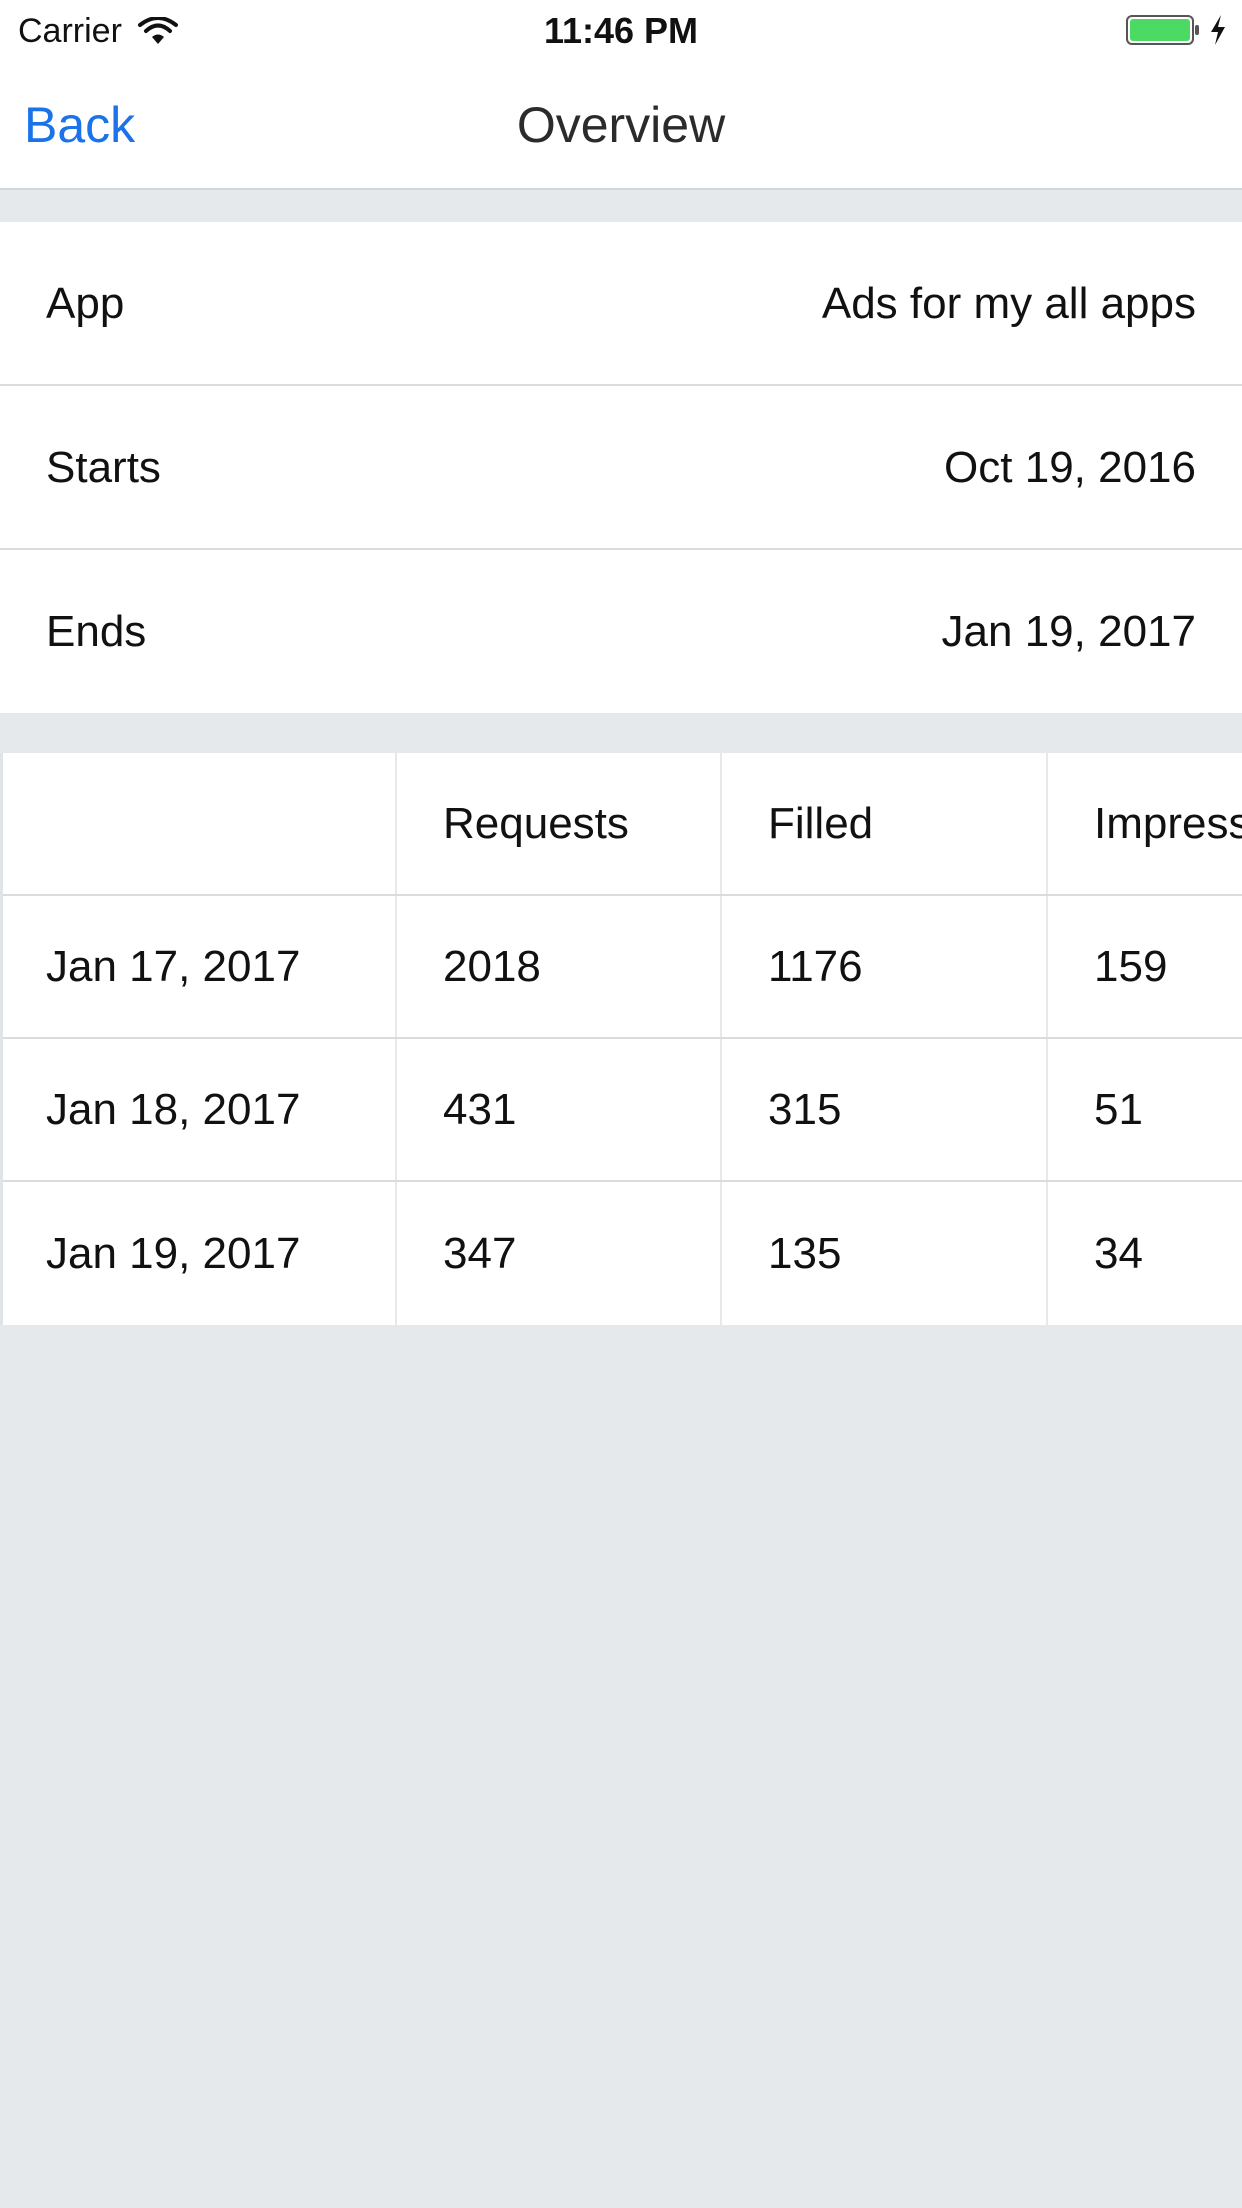  I want to click on table-header-cell, so click(198, 823).